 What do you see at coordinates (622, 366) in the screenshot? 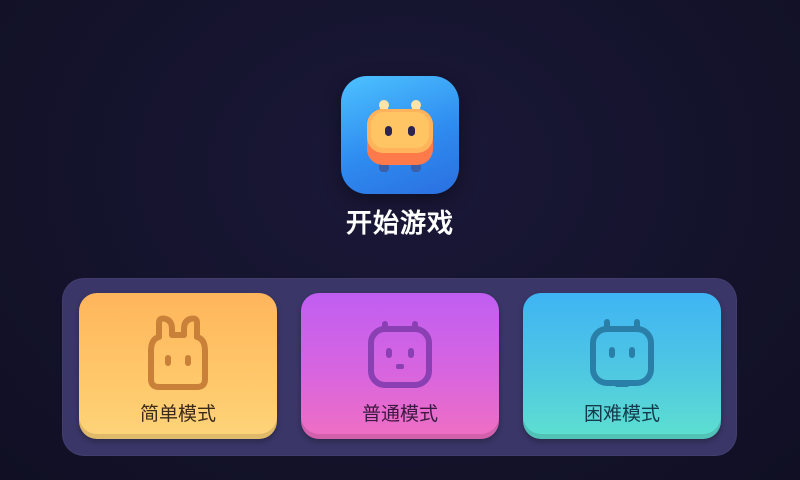
I see `hard-mode-button: 困难模式` at bounding box center [622, 366].